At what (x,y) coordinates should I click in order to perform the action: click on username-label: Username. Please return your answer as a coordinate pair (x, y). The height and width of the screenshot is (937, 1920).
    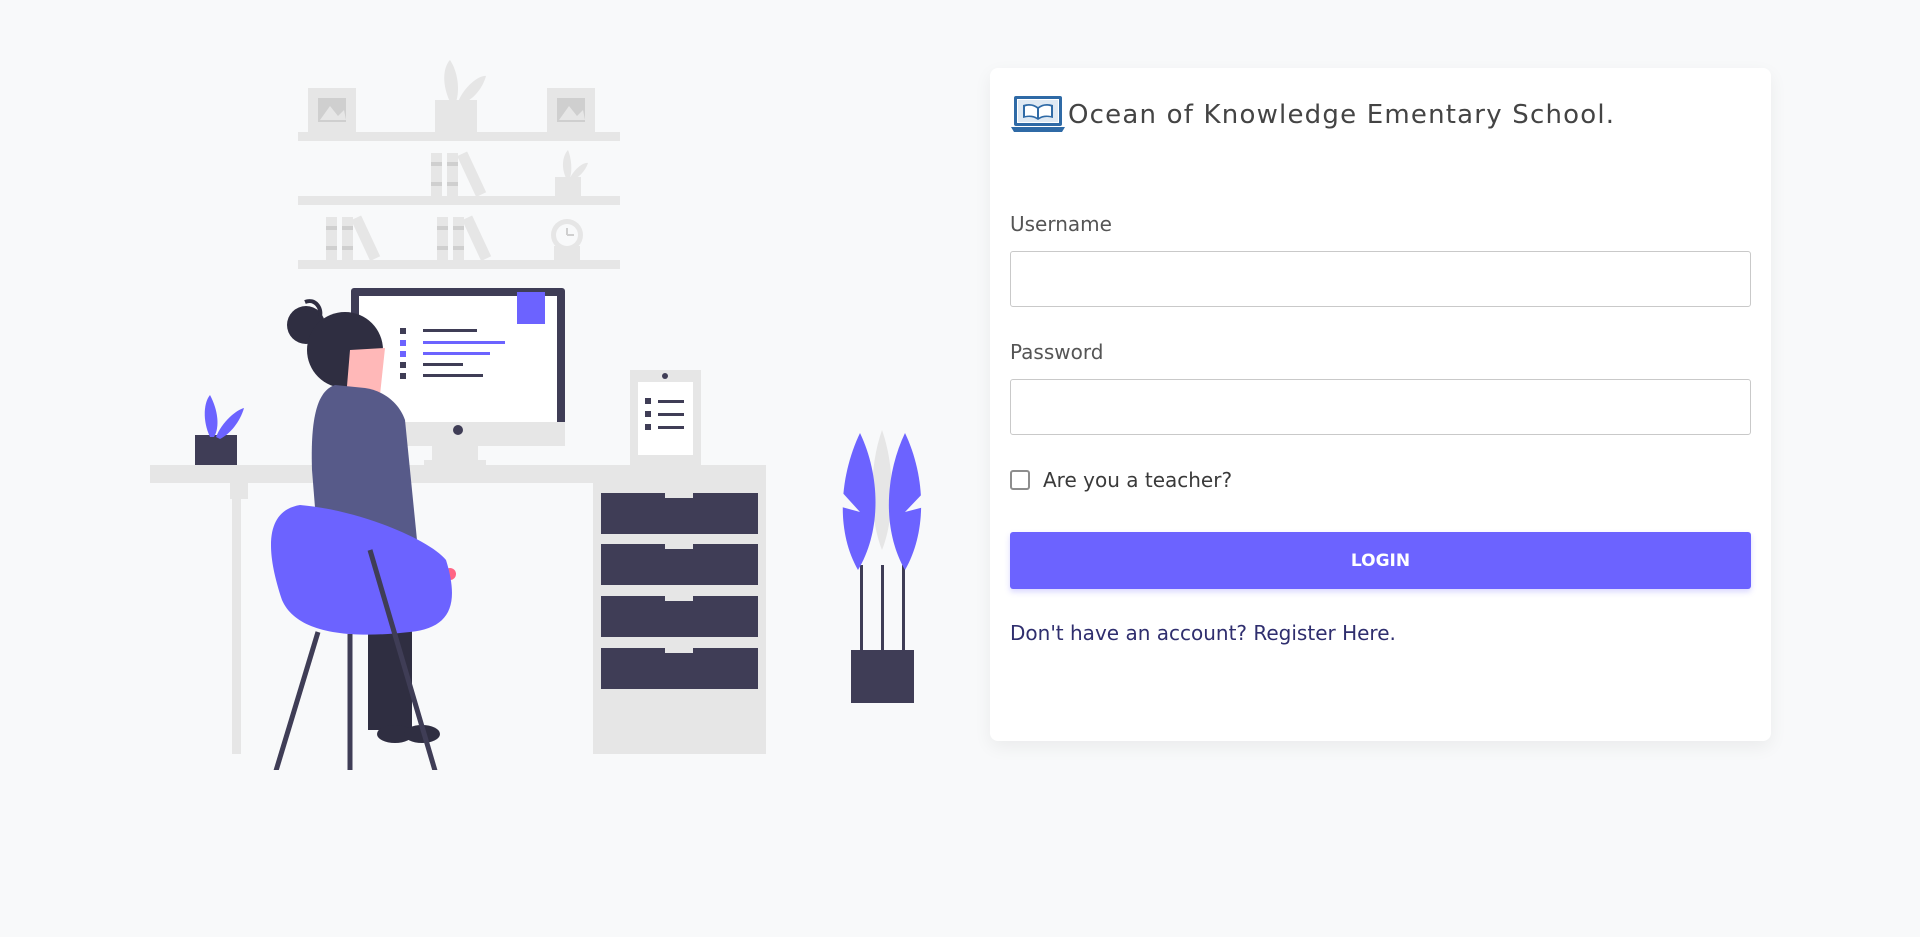
    Looking at the image, I should click on (1061, 224).